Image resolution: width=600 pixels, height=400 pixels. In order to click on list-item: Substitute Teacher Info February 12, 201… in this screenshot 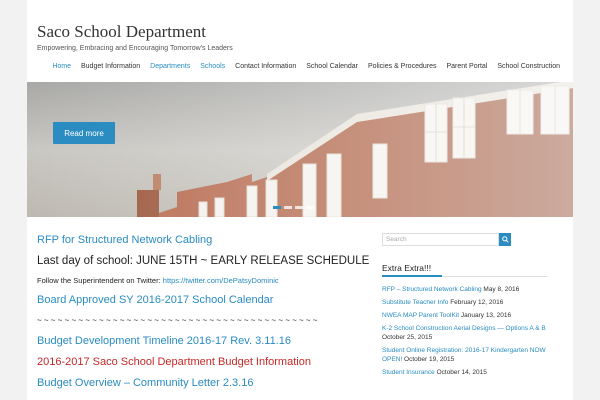, I will do `click(464, 302)`.